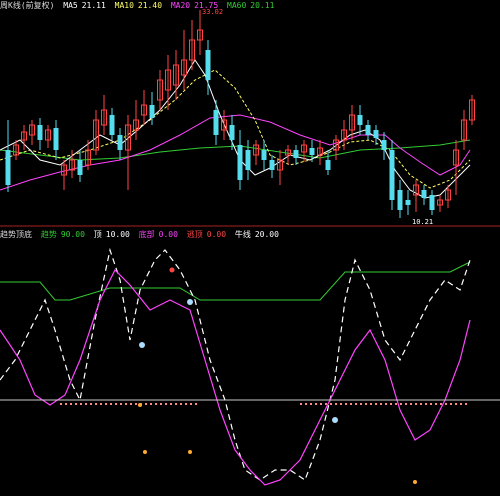  I want to click on ma20-line, so click(235, 152).